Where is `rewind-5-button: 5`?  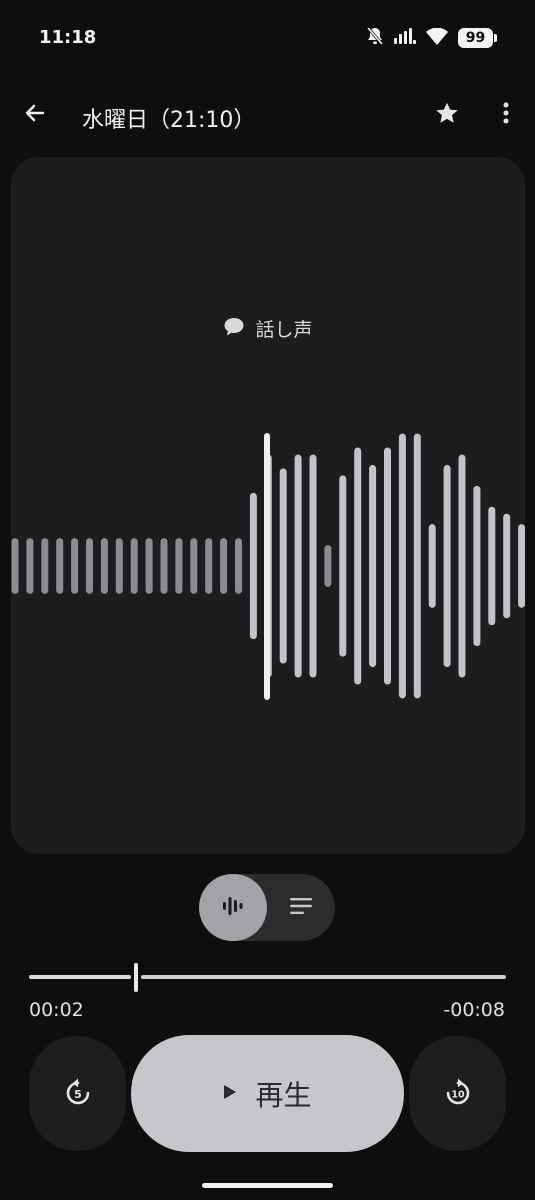 rewind-5-button: 5 is located at coordinates (77, 1093).